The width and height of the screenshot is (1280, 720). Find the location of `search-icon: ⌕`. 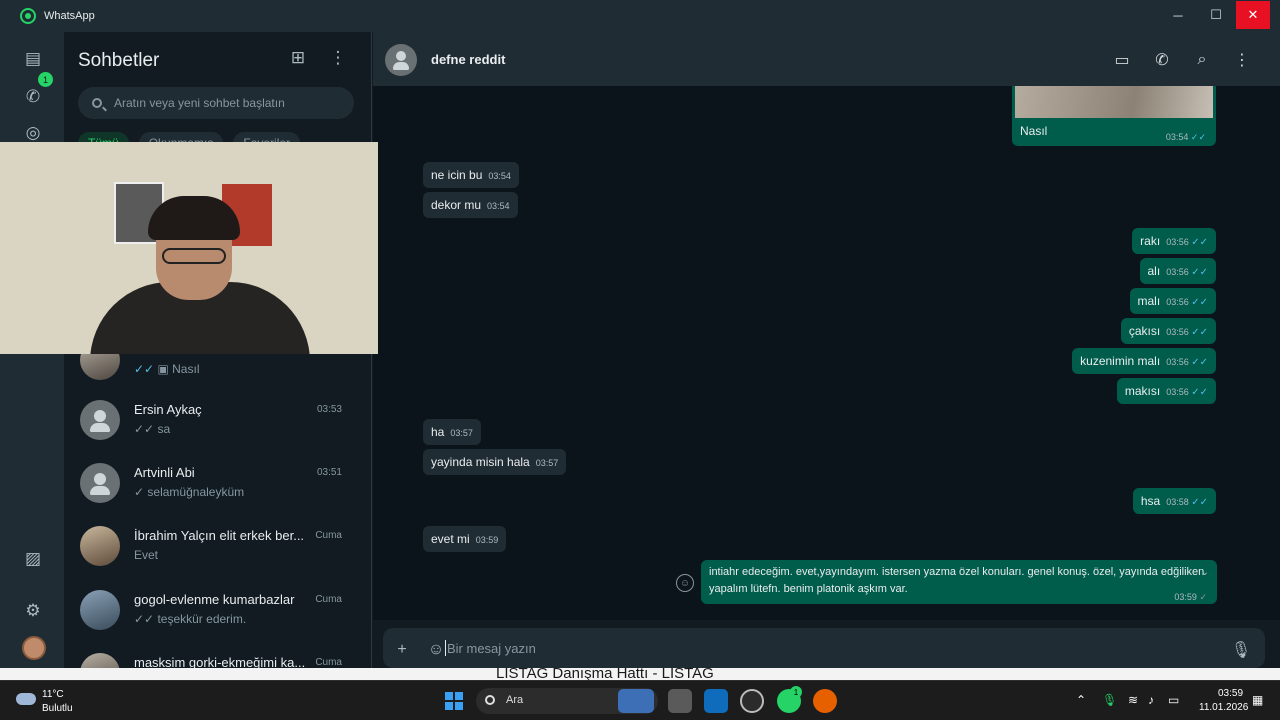

search-icon: ⌕ is located at coordinates (1202, 60).